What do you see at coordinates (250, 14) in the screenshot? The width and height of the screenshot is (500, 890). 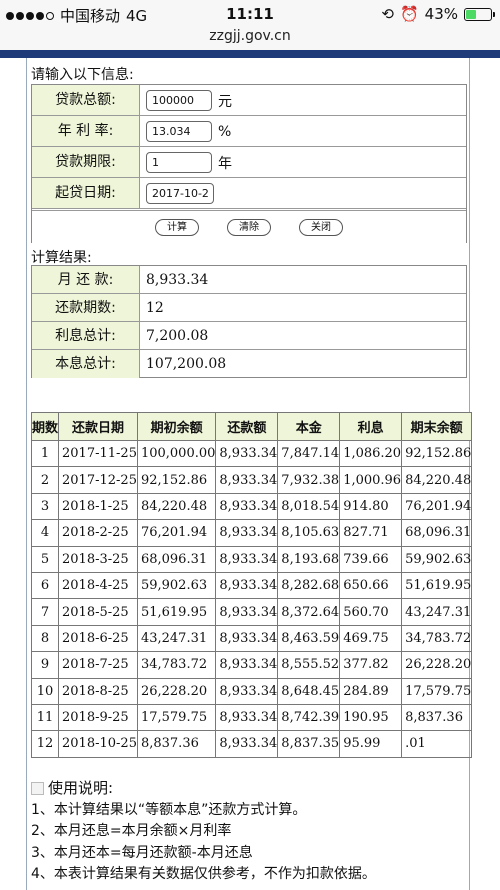 I see `status-bar: 中国移动 4G 11:11 ⟲ ⏰ 43%` at bounding box center [250, 14].